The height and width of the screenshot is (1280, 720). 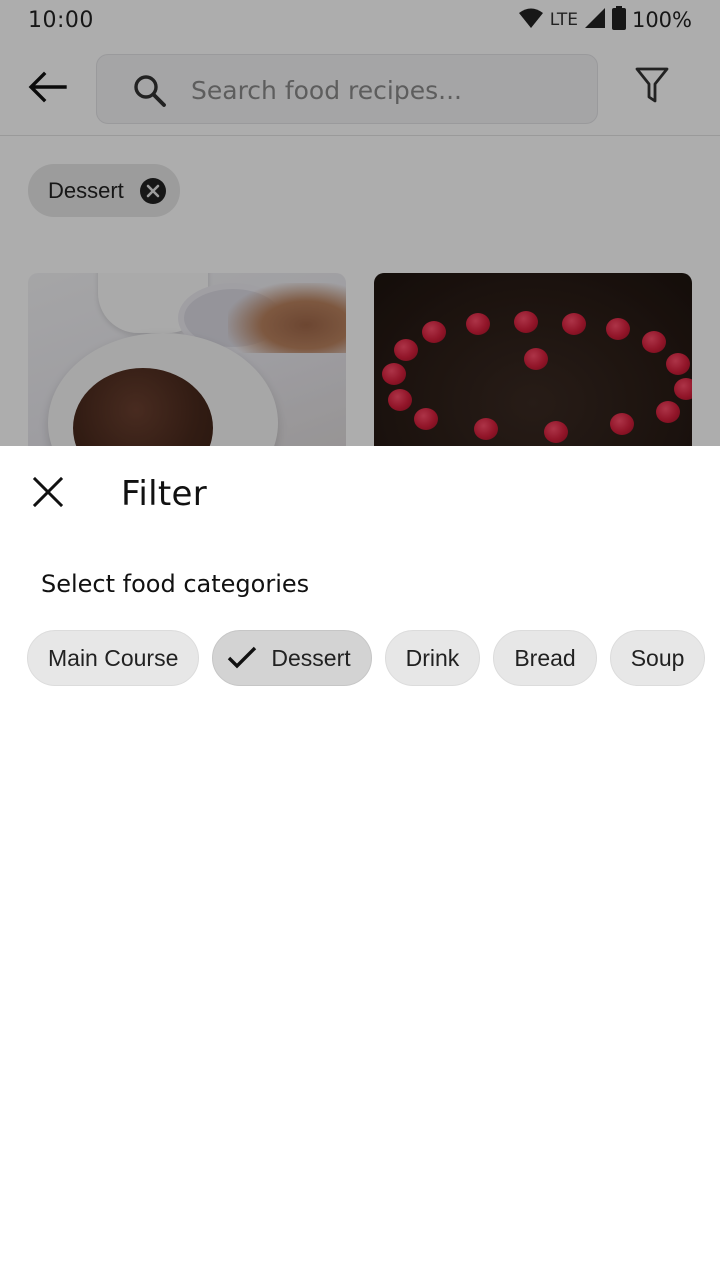 What do you see at coordinates (175, 584) in the screenshot?
I see `section-label: Select food categories` at bounding box center [175, 584].